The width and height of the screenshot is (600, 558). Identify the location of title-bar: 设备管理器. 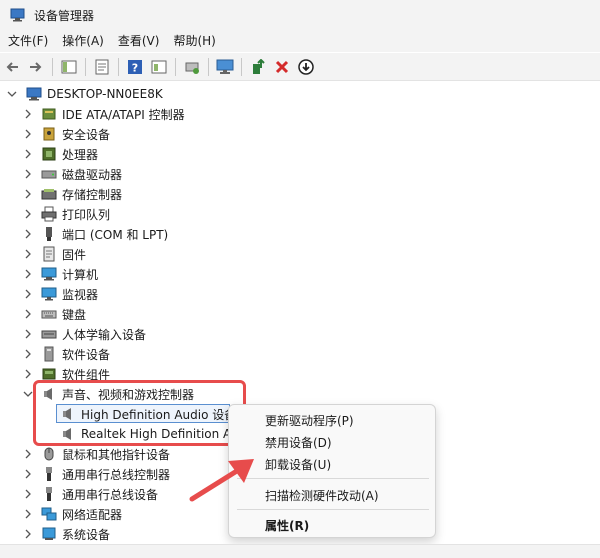
(300, 15).